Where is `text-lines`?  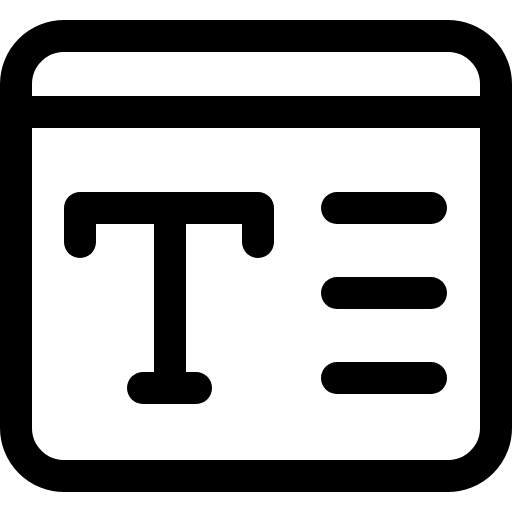
text-lines is located at coordinates (384, 293).